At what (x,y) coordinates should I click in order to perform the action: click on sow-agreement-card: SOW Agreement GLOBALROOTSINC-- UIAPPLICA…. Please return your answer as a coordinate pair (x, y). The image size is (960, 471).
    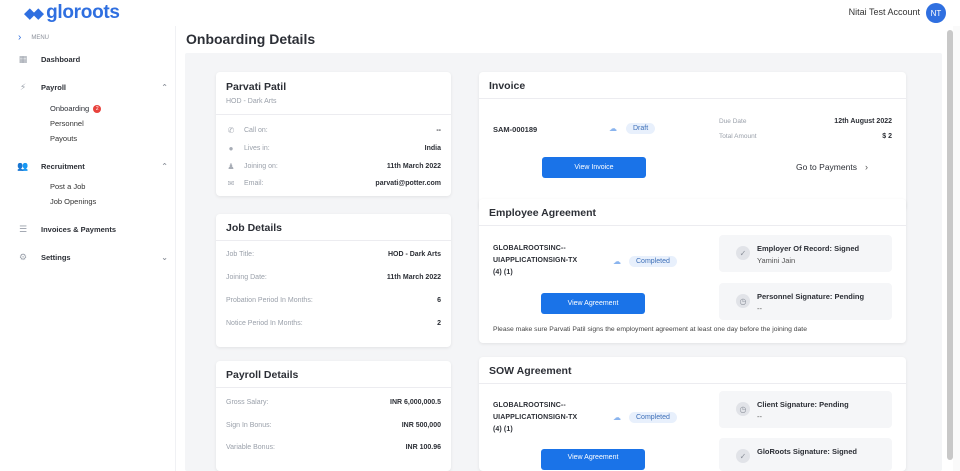
    Looking at the image, I should click on (692, 414).